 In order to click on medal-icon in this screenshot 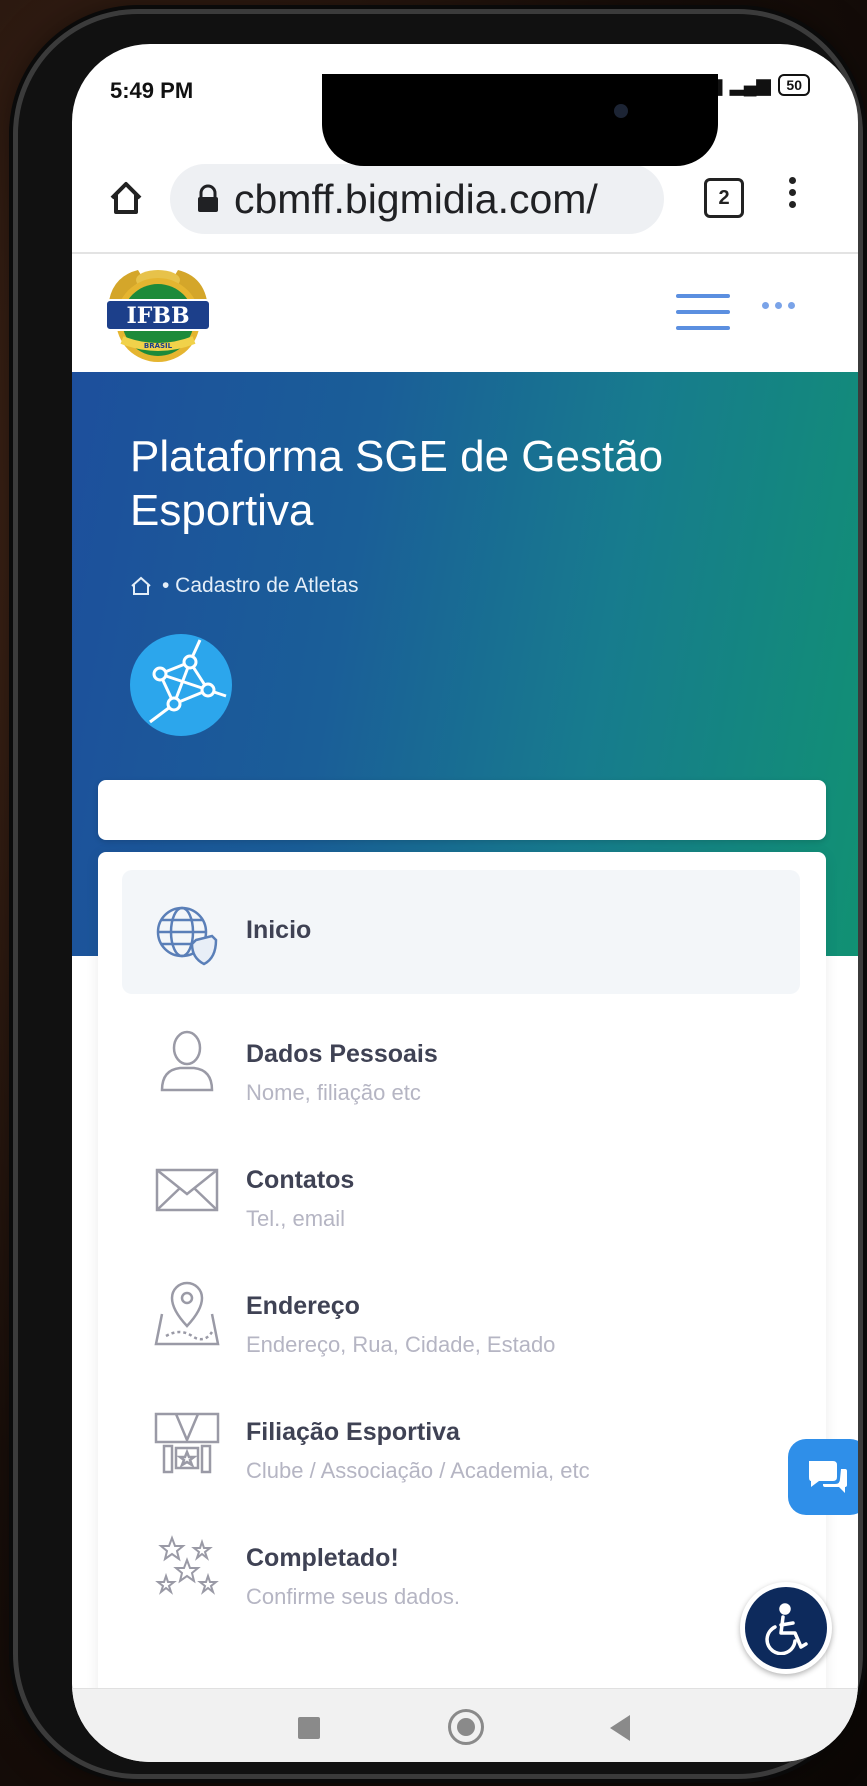, I will do `click(187, 1443)`.